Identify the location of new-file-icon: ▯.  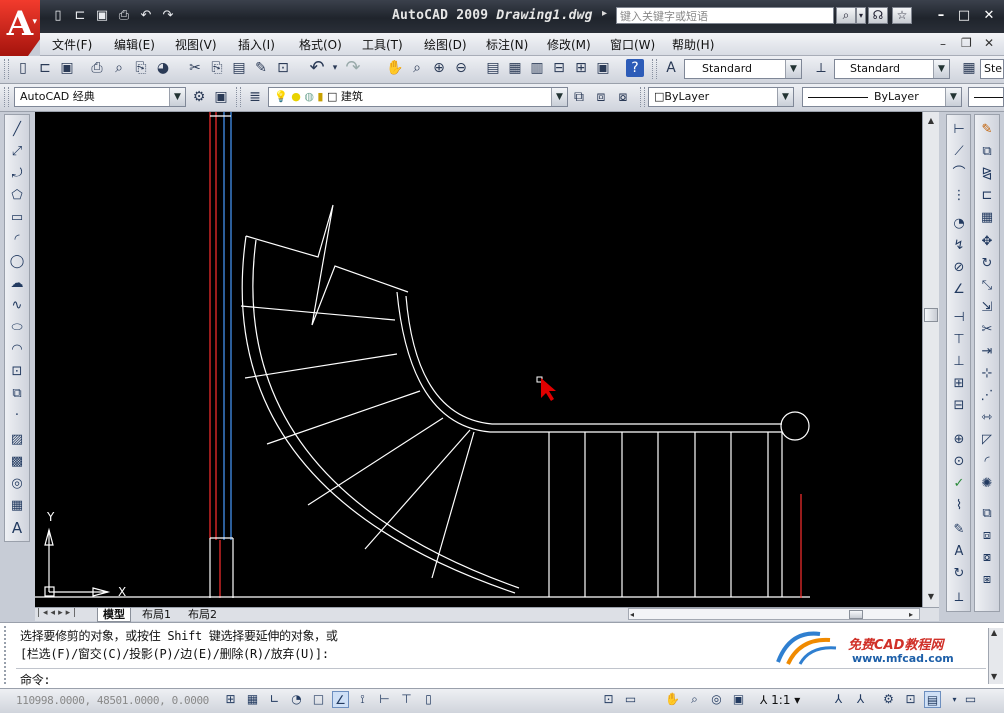
(58, 16).